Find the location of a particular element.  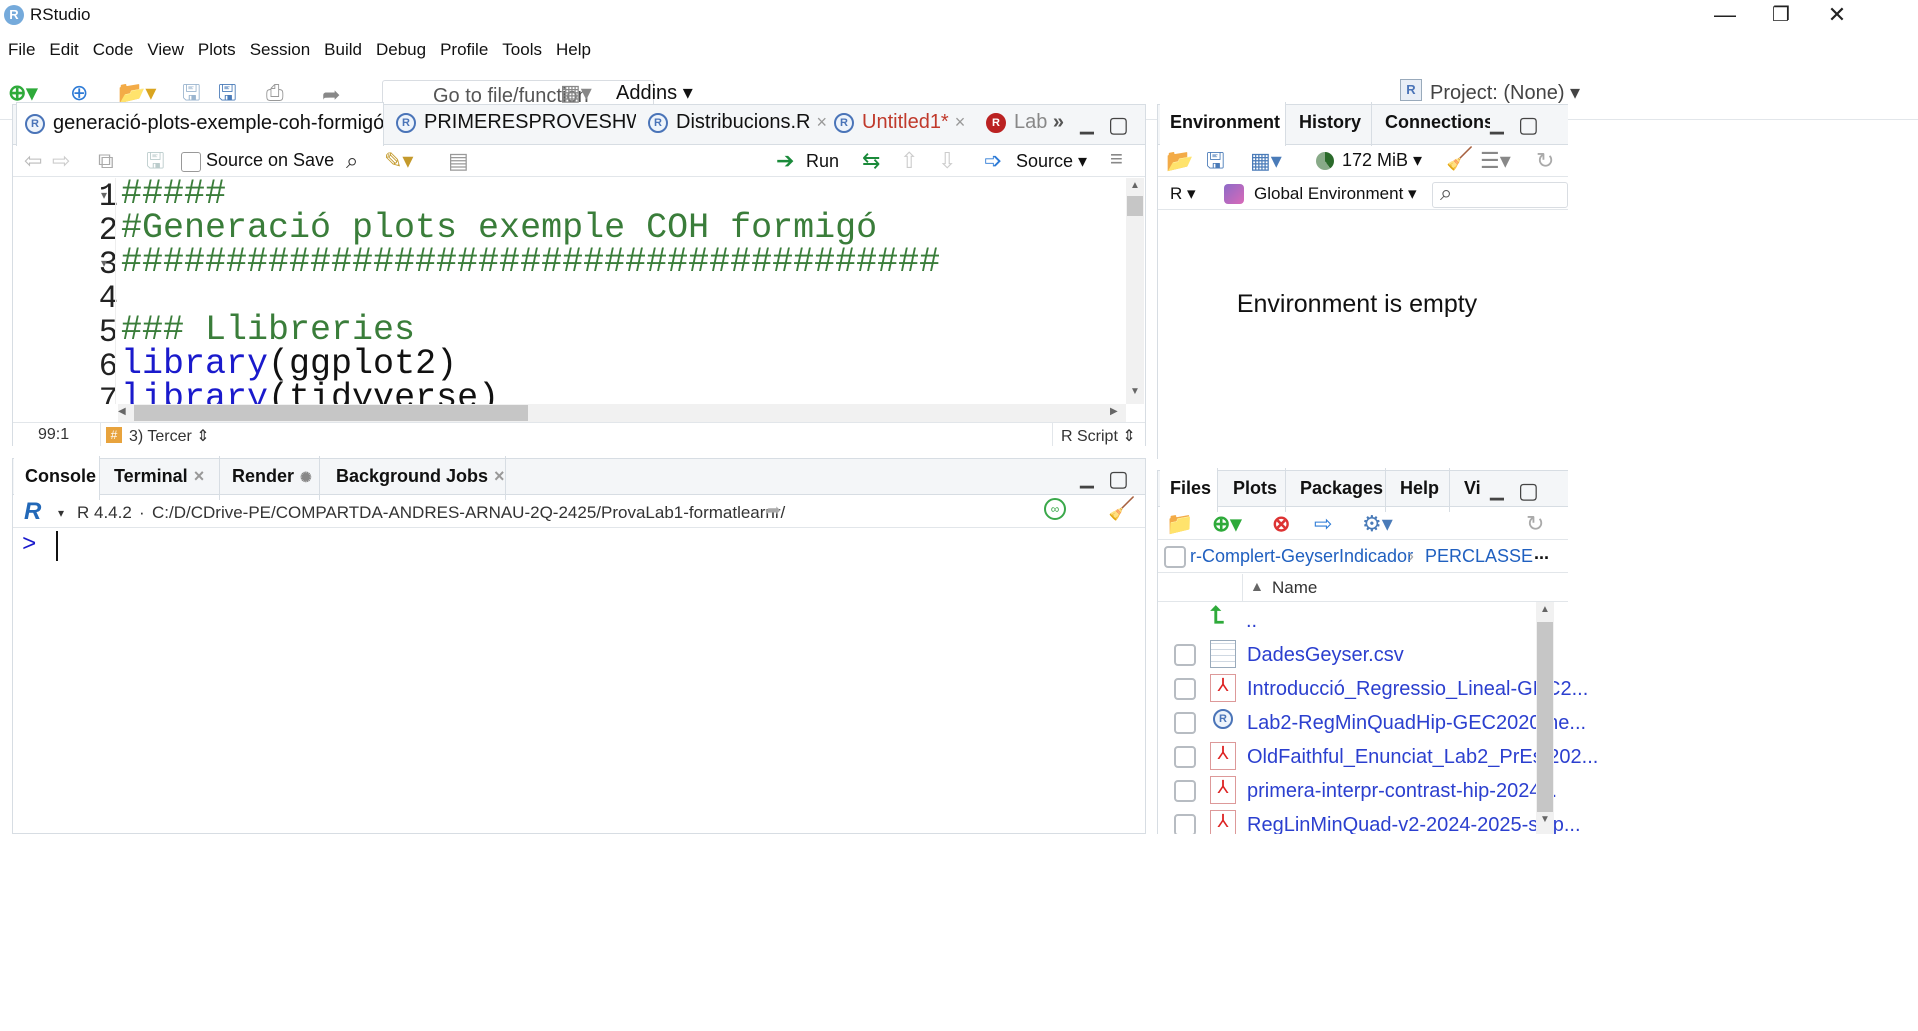

tab-viewer: Vi is located at coordinates (1470, 490).